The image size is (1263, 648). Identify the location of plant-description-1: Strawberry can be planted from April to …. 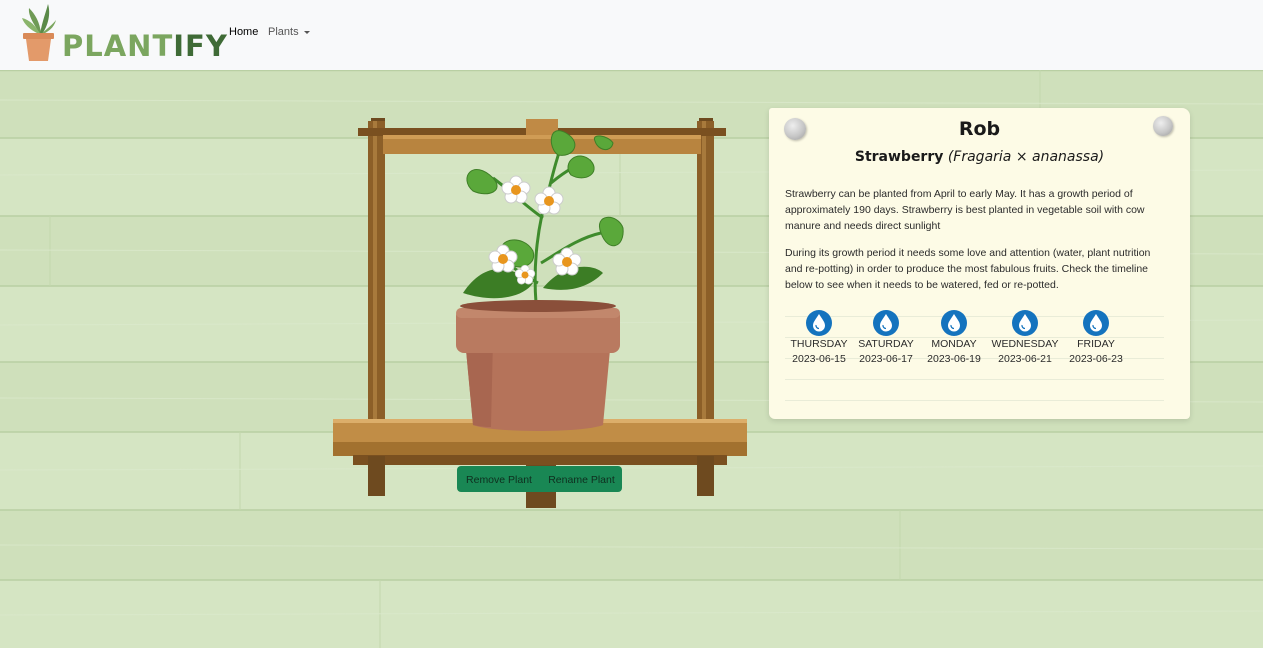
(965, 210).